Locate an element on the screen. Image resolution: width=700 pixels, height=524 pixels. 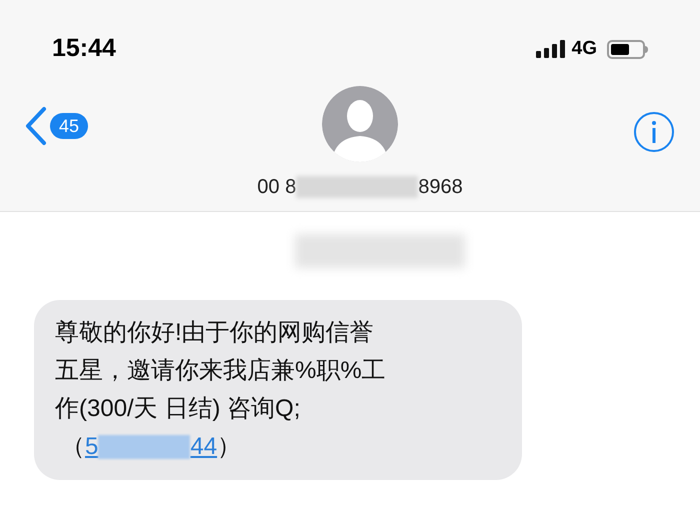
signal-icon is located at coordinates (551, 49).